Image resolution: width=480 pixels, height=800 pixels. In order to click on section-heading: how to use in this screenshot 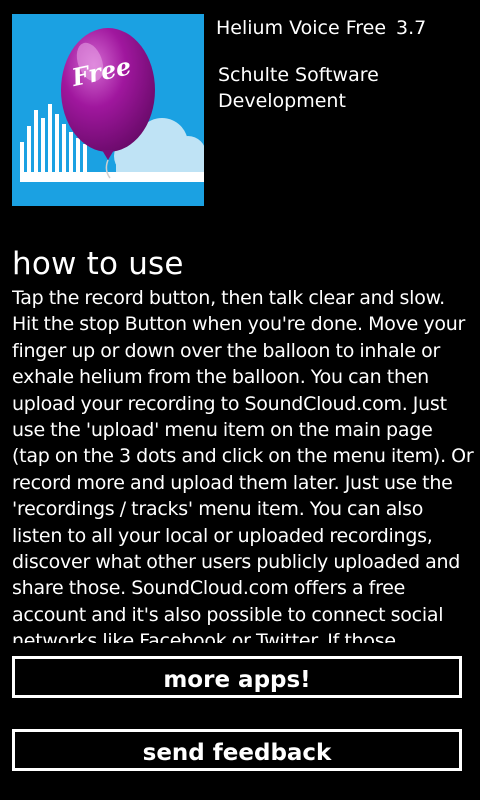, I will do `click(98, 264)`.